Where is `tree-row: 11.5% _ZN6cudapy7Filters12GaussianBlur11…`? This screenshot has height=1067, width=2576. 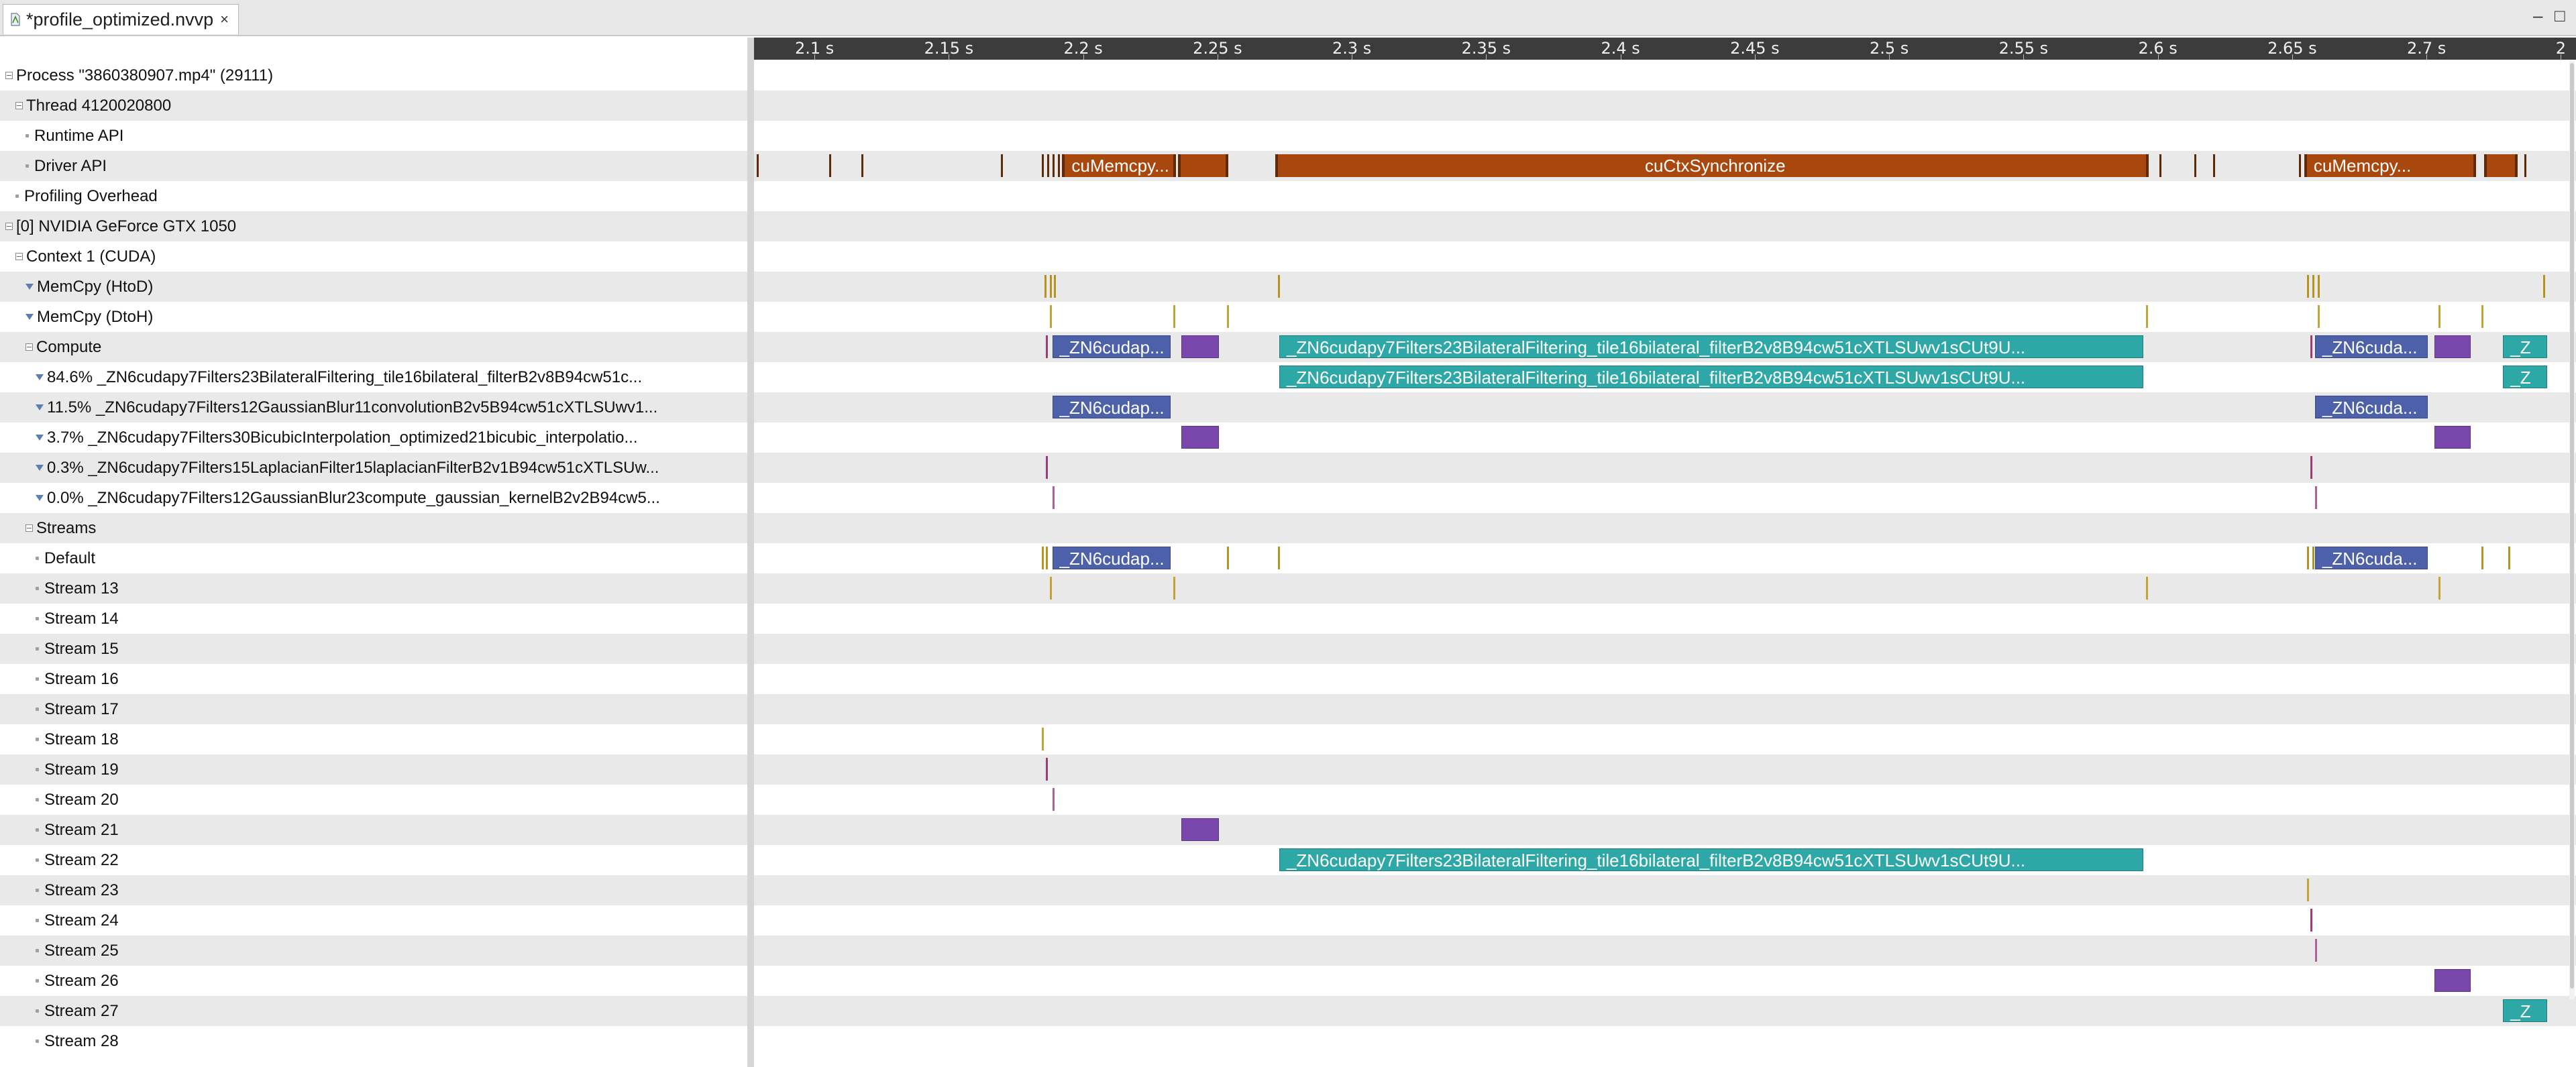 tree-row: 11.5% _ZN6cudapy7Filters12GaussianBlur11… is located at coordinates (391, 407).